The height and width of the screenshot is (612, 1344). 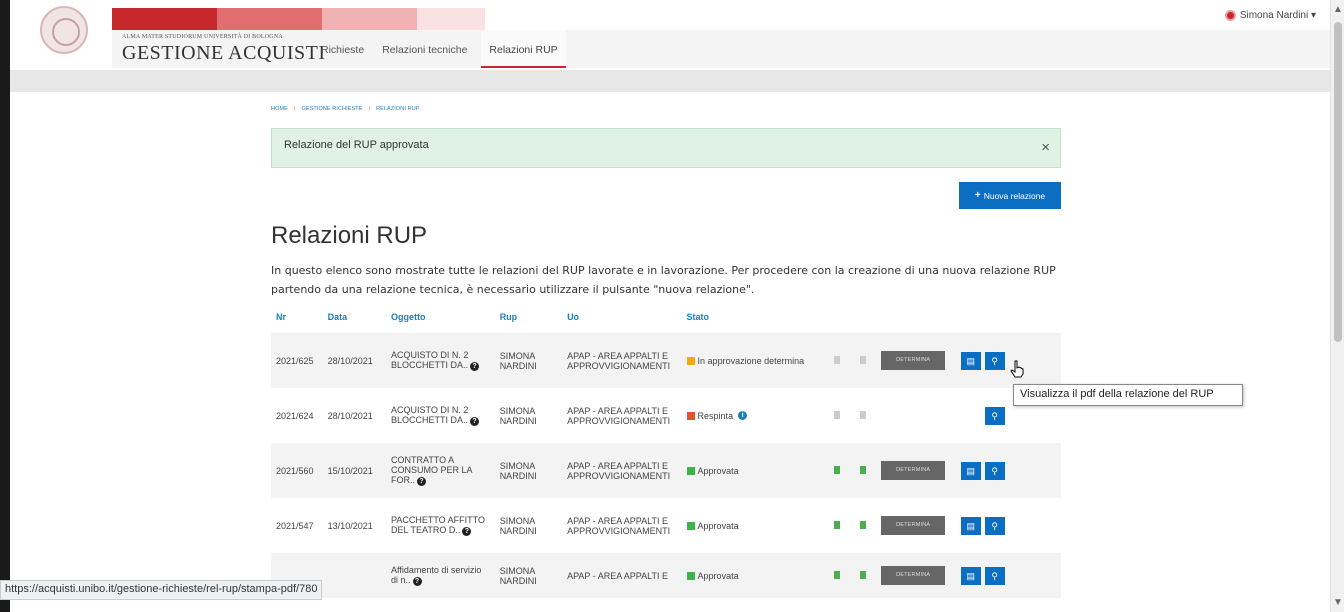 What do you see at coordinates (430, 360) in the screenshot?
I see `oggetto-text: ACQUISTO DI N. 2 BLOCCHETTI DA..` at bounding box center [430, 360].